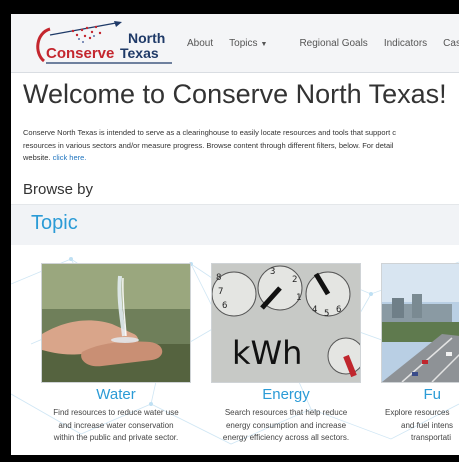  Describe the element at coordinates (235, 94) in the screenshot. I see `page-title: Welcome to Conserve North Texas!` at that location.